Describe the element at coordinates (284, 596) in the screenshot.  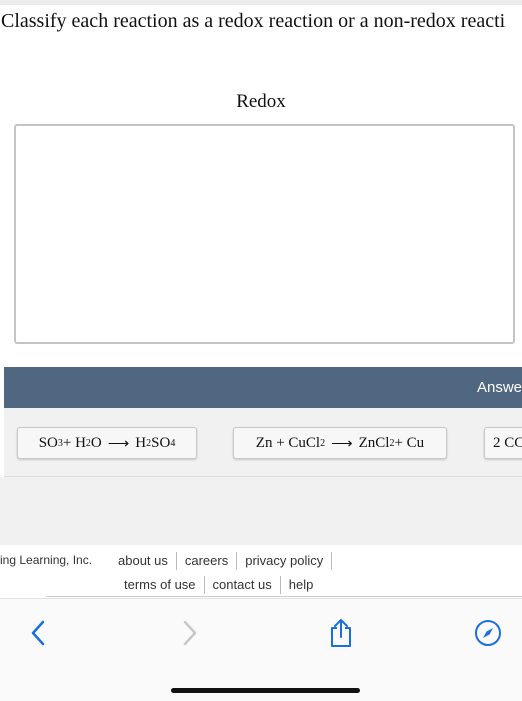
I see `footer-divider` at that location.